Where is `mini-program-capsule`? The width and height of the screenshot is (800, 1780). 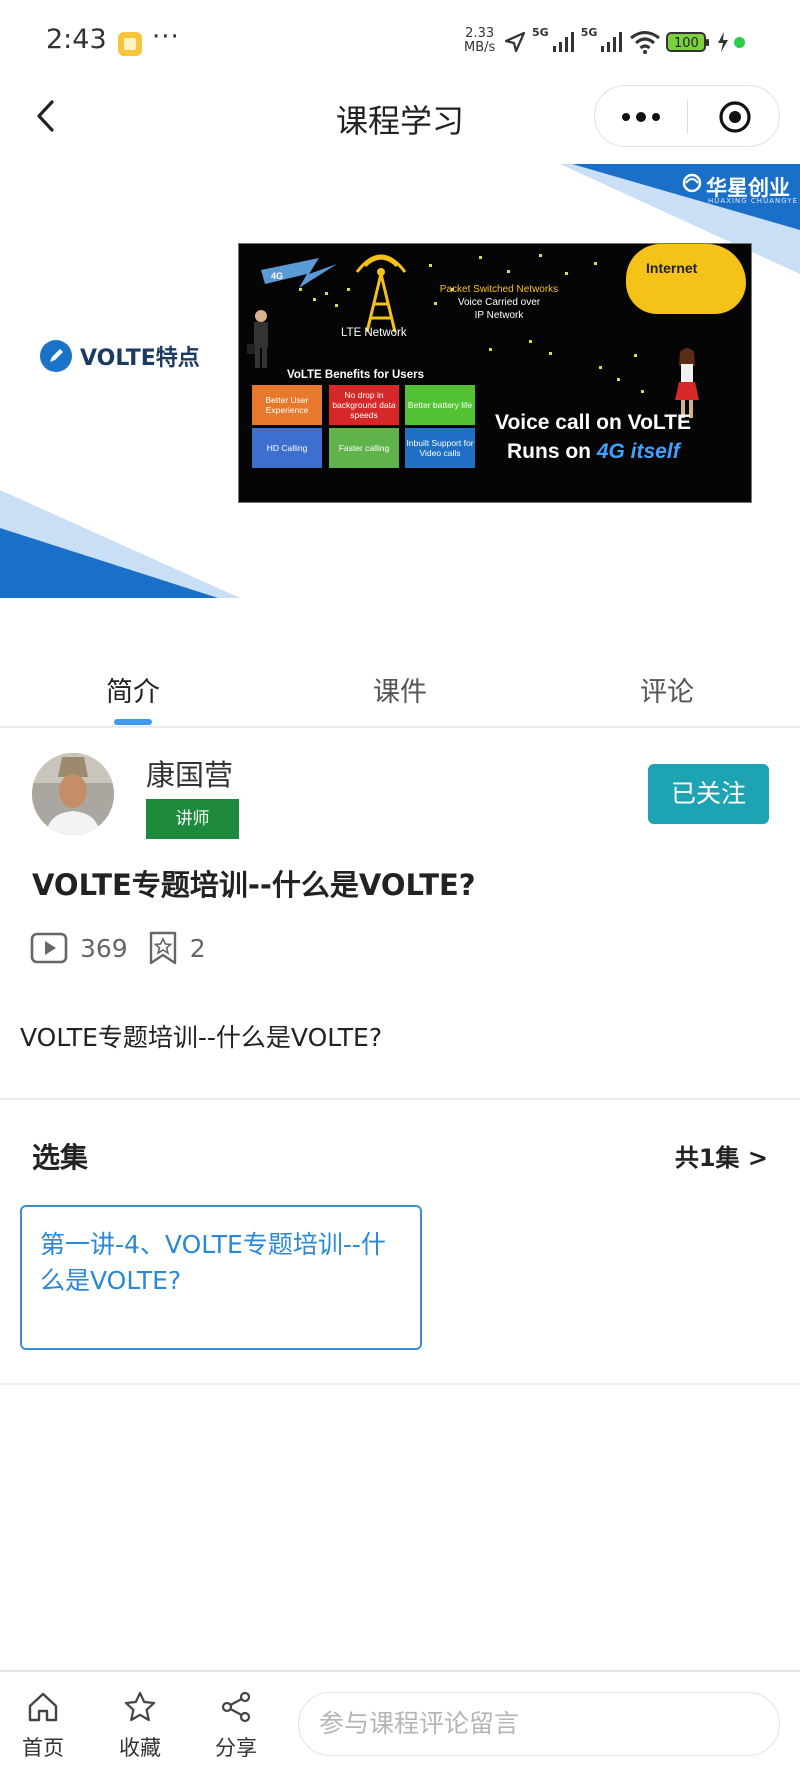 mini-program-capsule is located at coordinates (687, 116).